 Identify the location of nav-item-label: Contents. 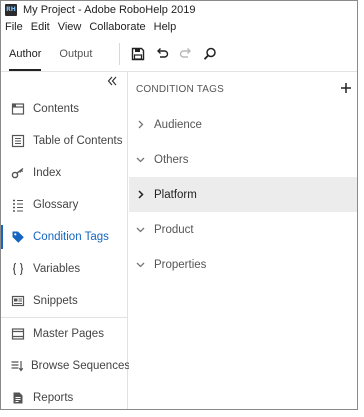
(56, 109).